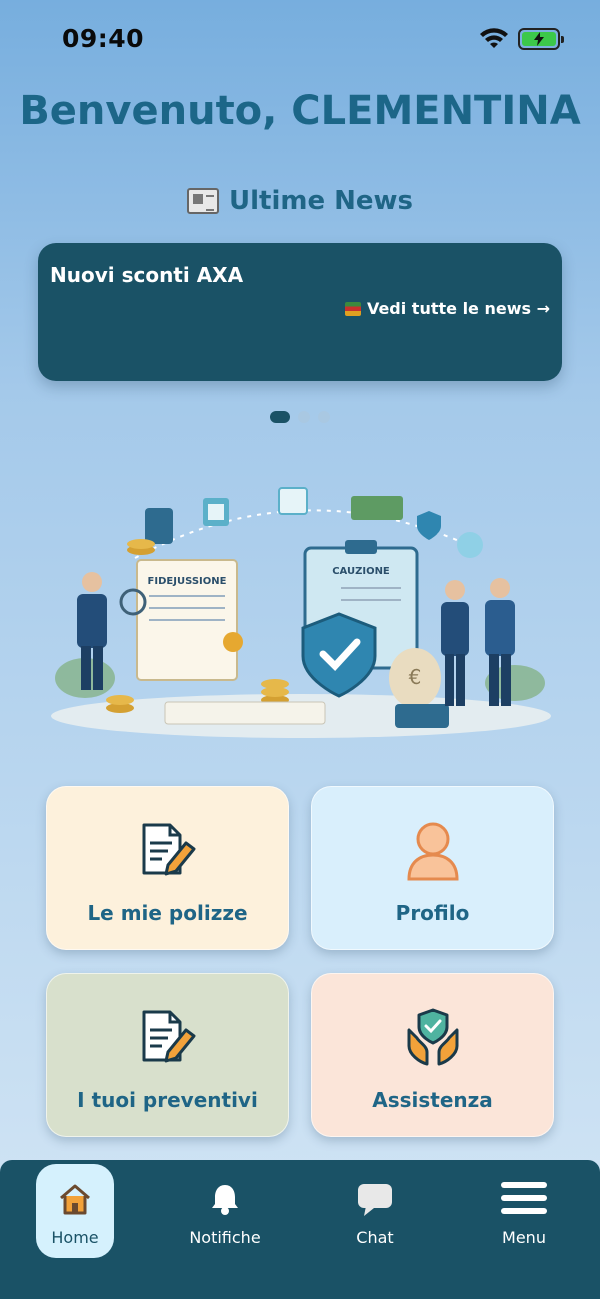  I want to click on news-card-title: Nuovi sconti AXA, so click(147, 275).